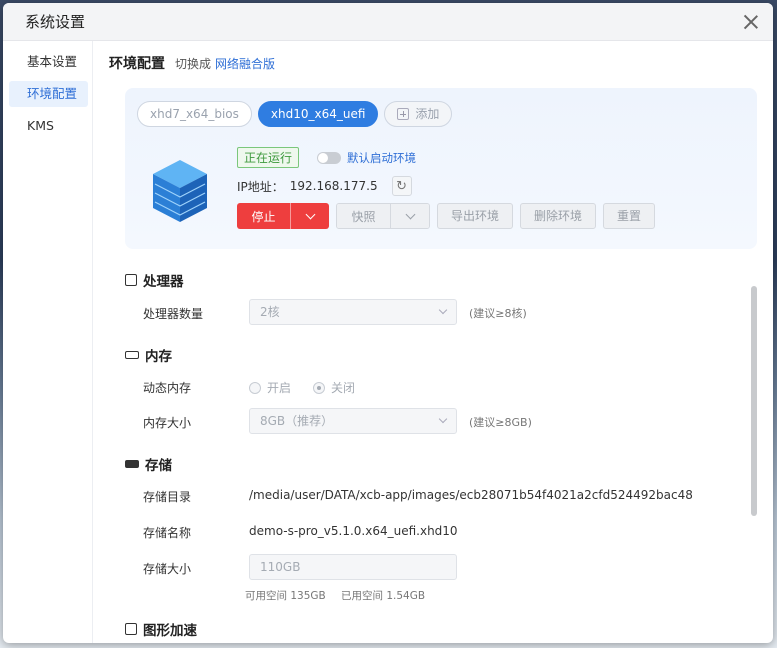 Image resolution: width=777 pixels, height=648 pixels. What do you see at coordinates (163, 282) in the screenshot?
I see `cpu-title: 处理器` at bounding box center [163, 282].